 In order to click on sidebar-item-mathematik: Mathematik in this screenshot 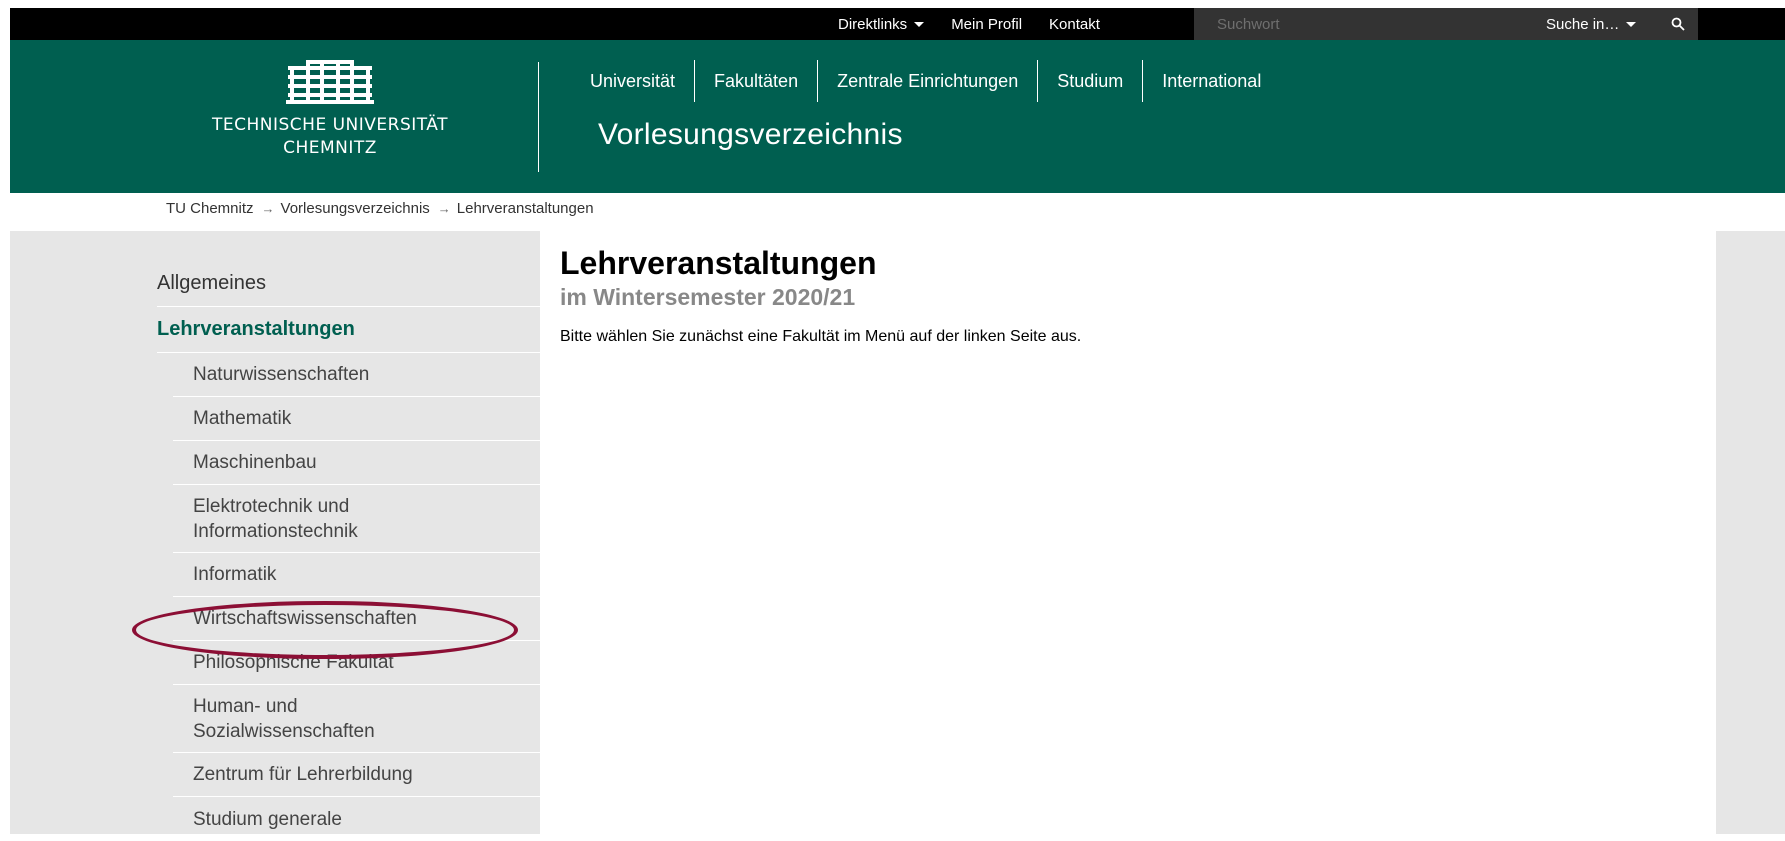, I will do `click(356, 419)`.